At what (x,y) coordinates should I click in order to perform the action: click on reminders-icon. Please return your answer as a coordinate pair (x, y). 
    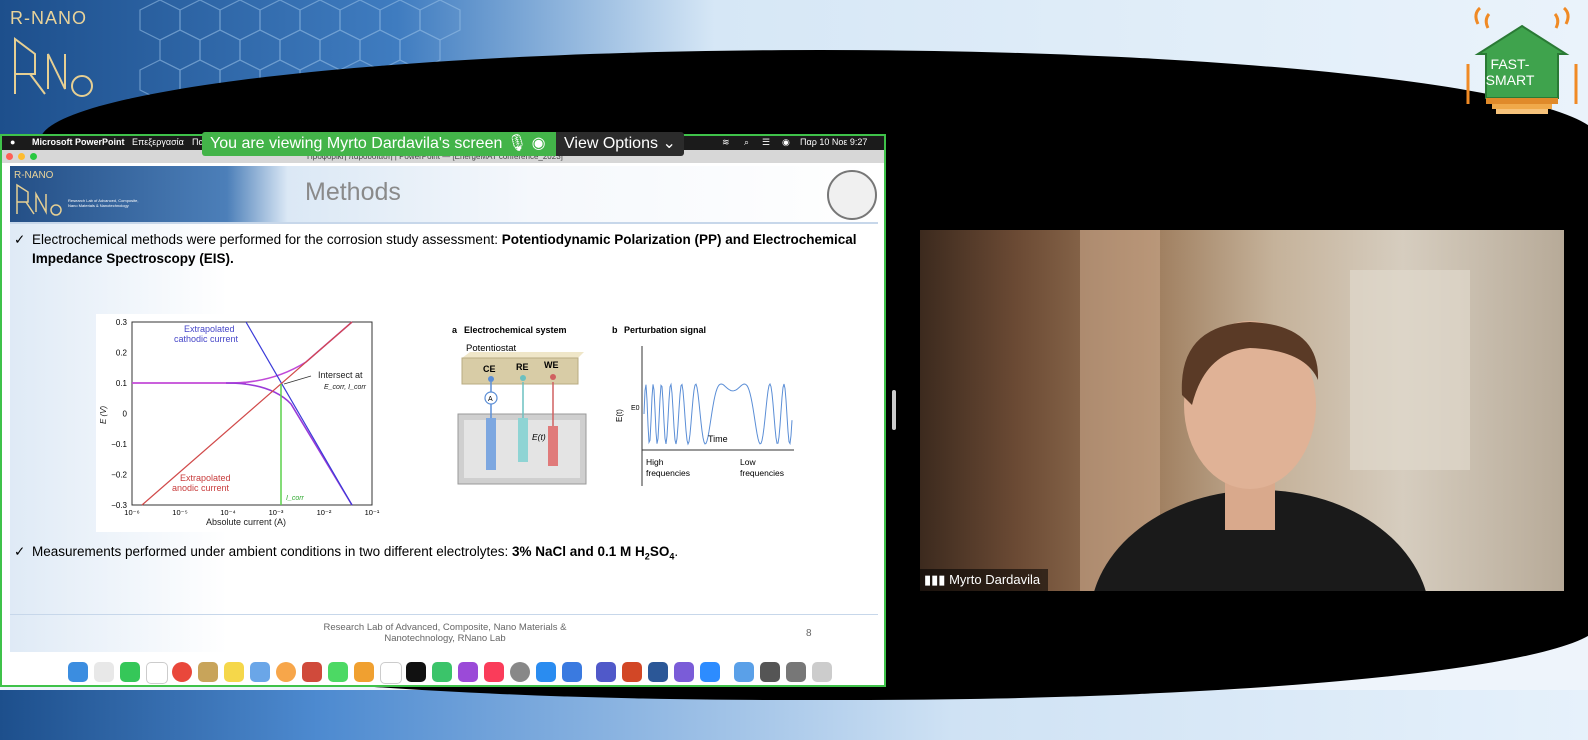
    Looking at the image, I should click on (391, 673).